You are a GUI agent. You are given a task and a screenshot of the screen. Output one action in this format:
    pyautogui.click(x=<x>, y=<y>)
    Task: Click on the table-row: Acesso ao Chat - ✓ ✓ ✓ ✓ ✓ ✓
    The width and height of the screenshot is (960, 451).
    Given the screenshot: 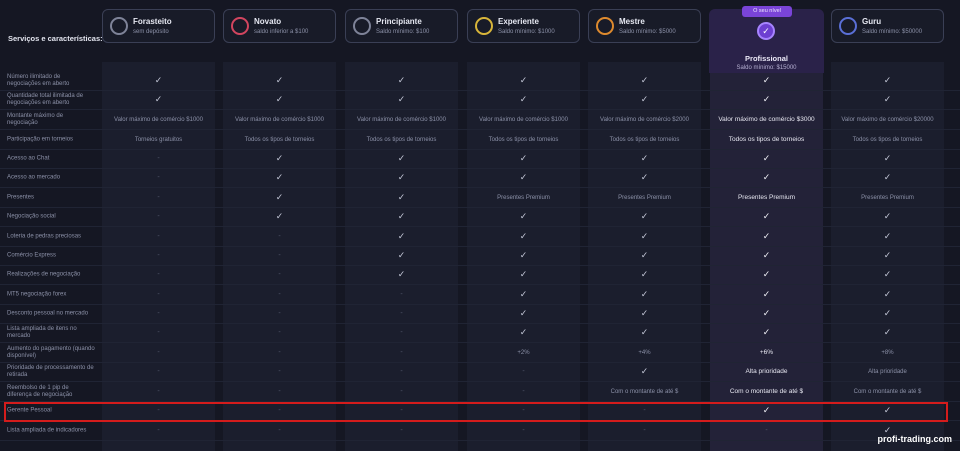 What is the action you would take?
    pyautogui.click(x=480, y=158)
    